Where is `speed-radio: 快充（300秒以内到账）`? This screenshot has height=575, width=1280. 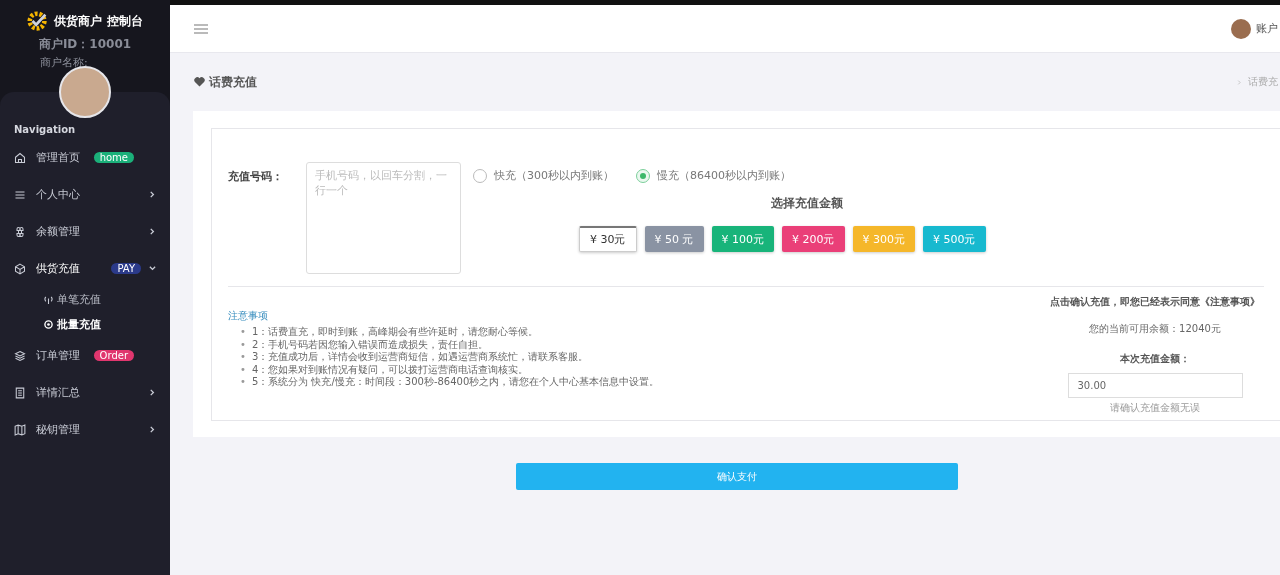 speed-radio: 快充（300秒以内到账） is located at coordinates (543, 175).